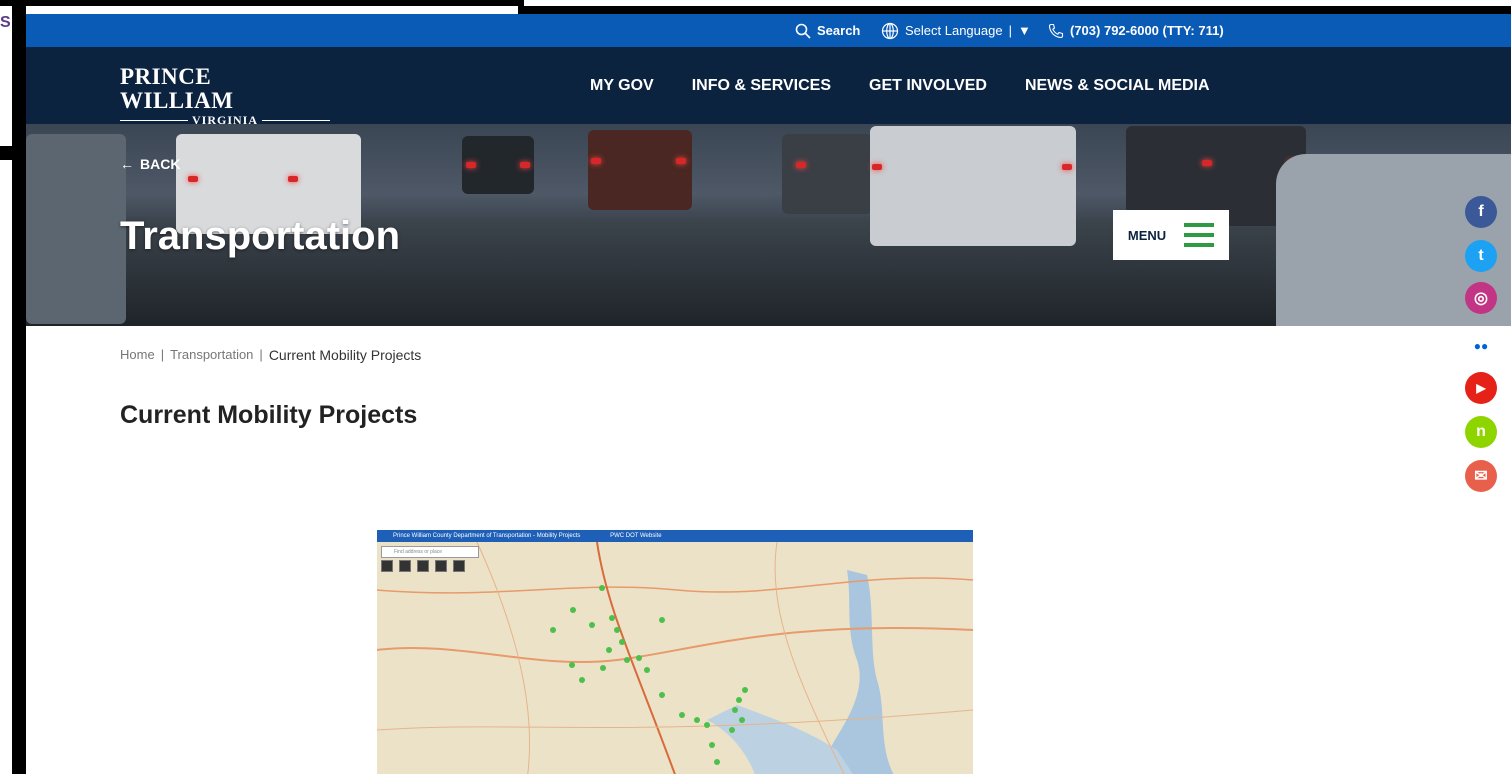 The image size is (1511, 774). What do you see at coordinates (160, 164) in the screenshot?
I see `back-label: BACK` at bounding box center [160, 164].